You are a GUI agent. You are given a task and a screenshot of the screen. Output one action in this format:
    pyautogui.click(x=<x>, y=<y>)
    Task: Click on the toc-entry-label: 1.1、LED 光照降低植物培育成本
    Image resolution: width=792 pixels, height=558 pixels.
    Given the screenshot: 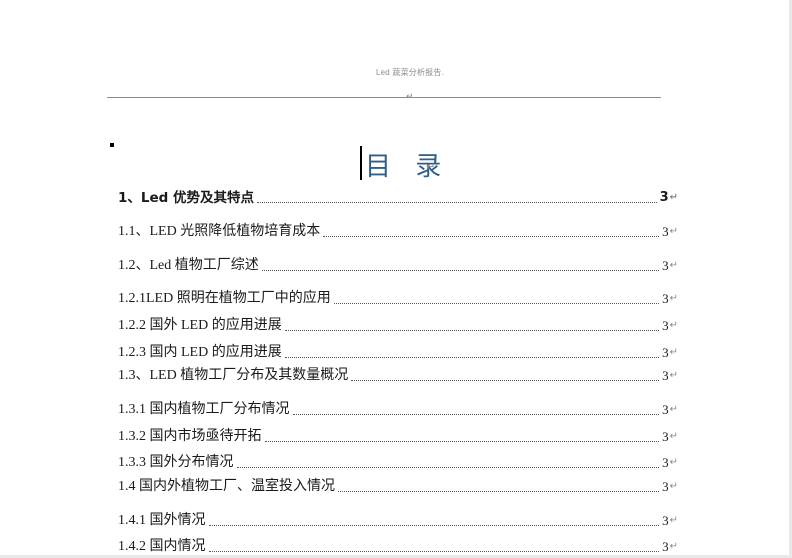 What is the action you would take?
    pyautogui.click(x=219, y=231)
    